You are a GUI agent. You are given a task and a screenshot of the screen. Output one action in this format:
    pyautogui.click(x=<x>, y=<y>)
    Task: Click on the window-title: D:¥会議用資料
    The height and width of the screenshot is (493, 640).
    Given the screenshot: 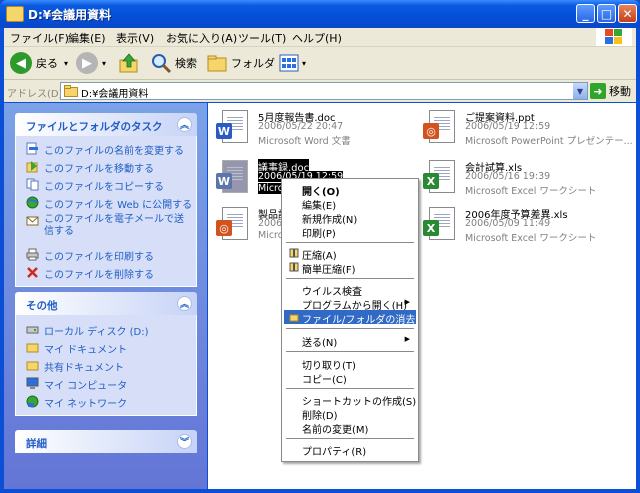 What is the action you would take?
    pyautogui.click(x=70, y=15)
    